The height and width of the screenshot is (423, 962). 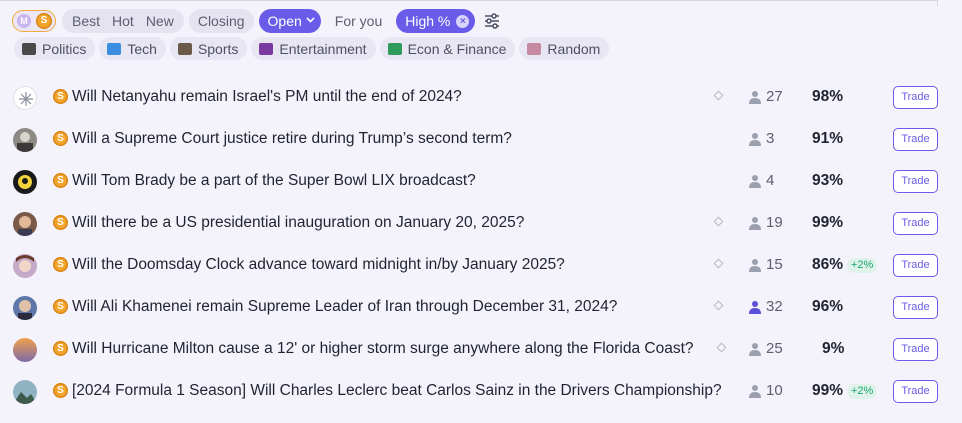 I want to click on category-label: Politics, so click(x=64, y=48).